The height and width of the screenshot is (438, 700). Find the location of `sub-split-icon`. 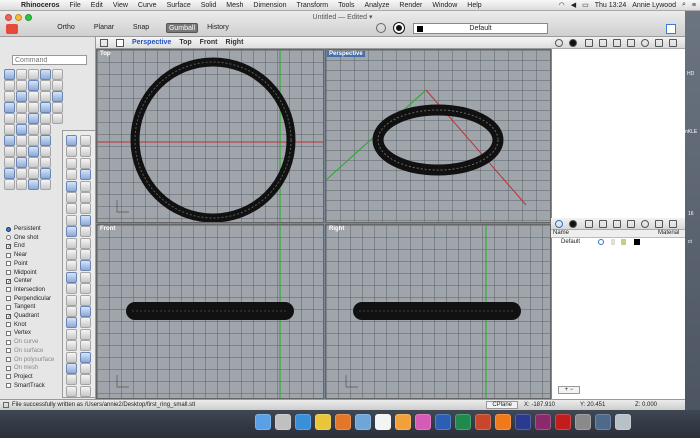

sub-split-icon is located at coordinates (71, 334).